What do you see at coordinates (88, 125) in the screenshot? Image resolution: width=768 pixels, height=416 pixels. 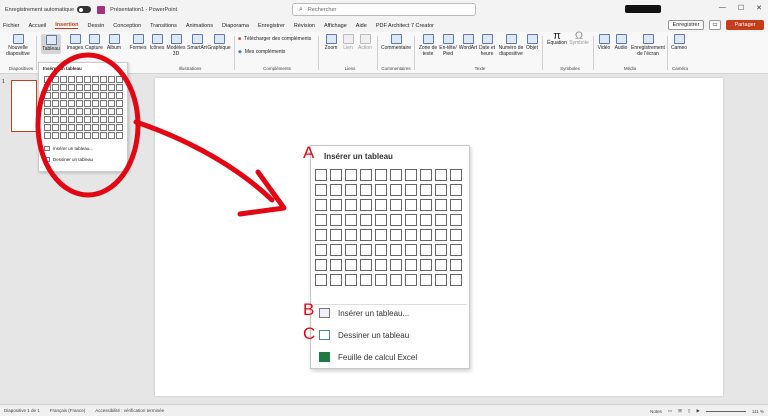 I see `red-circle` at bounding box center [88, 125].